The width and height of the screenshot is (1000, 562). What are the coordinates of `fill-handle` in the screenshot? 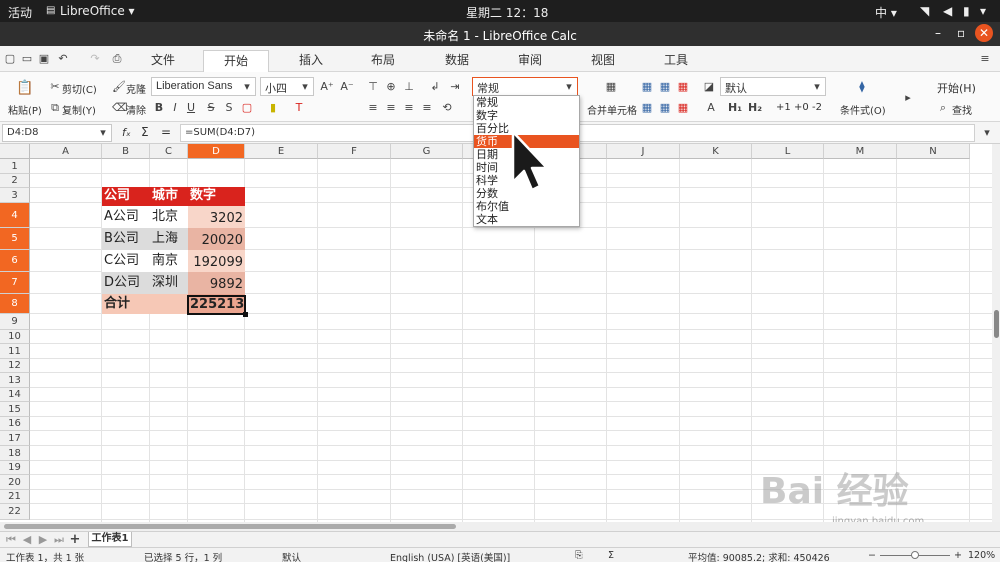 It's located at (245, 314).